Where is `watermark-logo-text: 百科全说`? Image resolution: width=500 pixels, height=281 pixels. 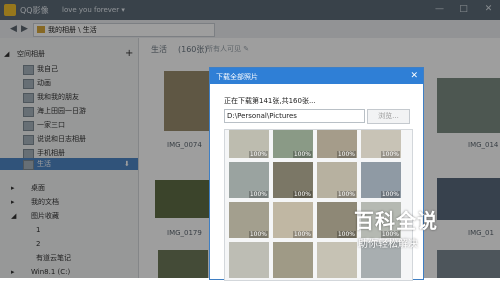 watermark-logo-text: 百科全说 is located at coordinates (396, 221).